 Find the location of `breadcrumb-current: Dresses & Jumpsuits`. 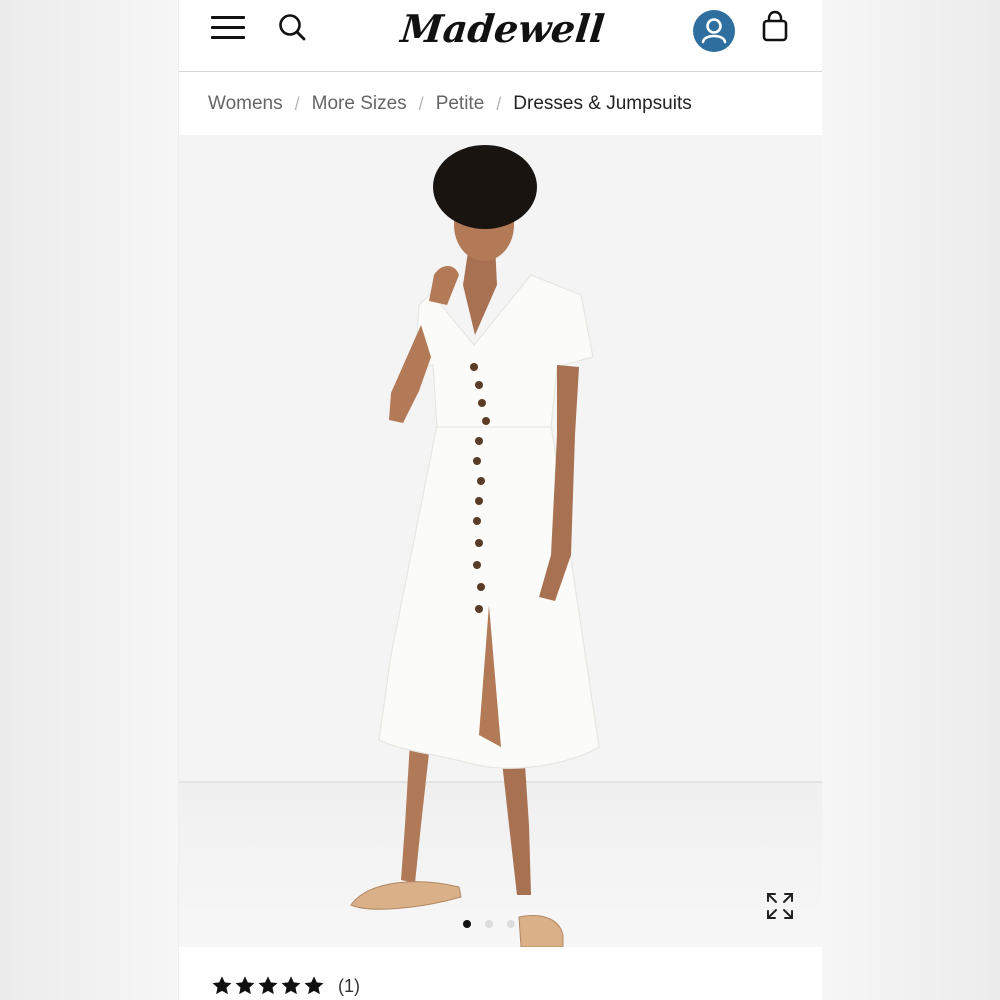

breadcrumb-current: Dresses & Jumpsuits is located at coordinates (602, 103).